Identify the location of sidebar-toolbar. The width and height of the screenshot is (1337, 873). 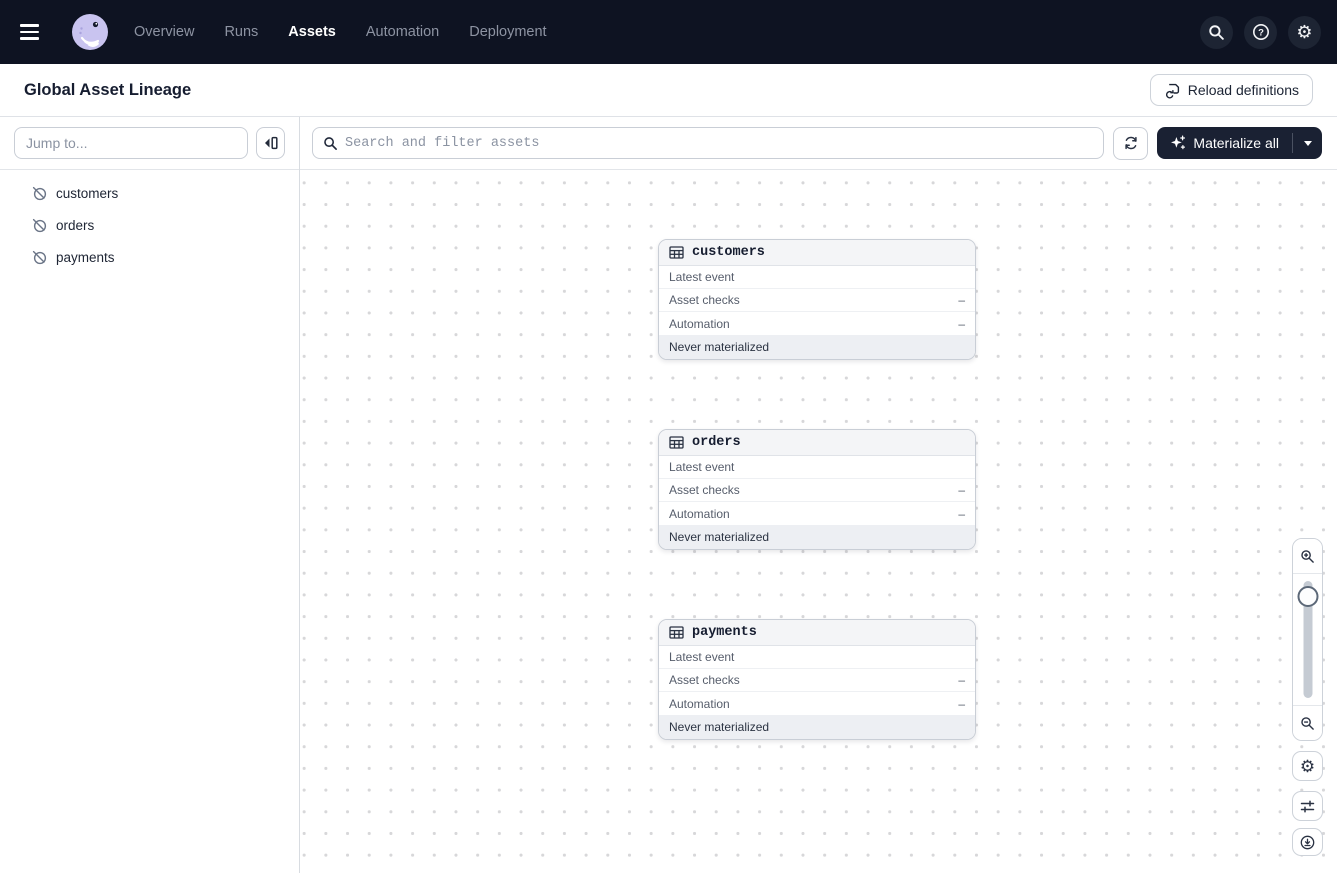
(149, 143).